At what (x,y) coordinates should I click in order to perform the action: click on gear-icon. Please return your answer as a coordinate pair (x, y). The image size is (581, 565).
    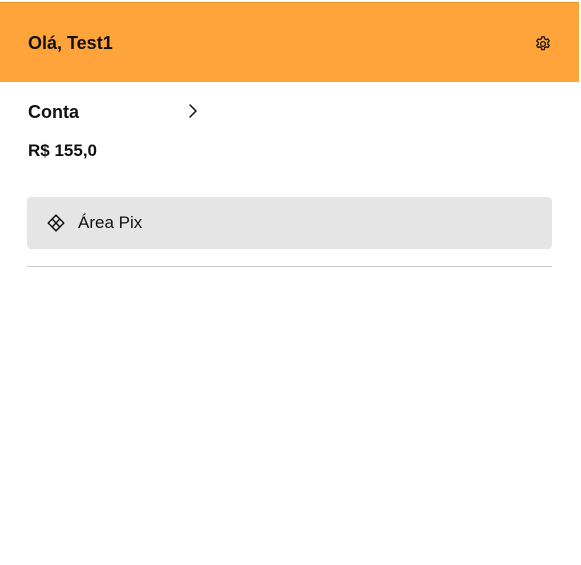
    Looking at the image, I should click on (543, 43).